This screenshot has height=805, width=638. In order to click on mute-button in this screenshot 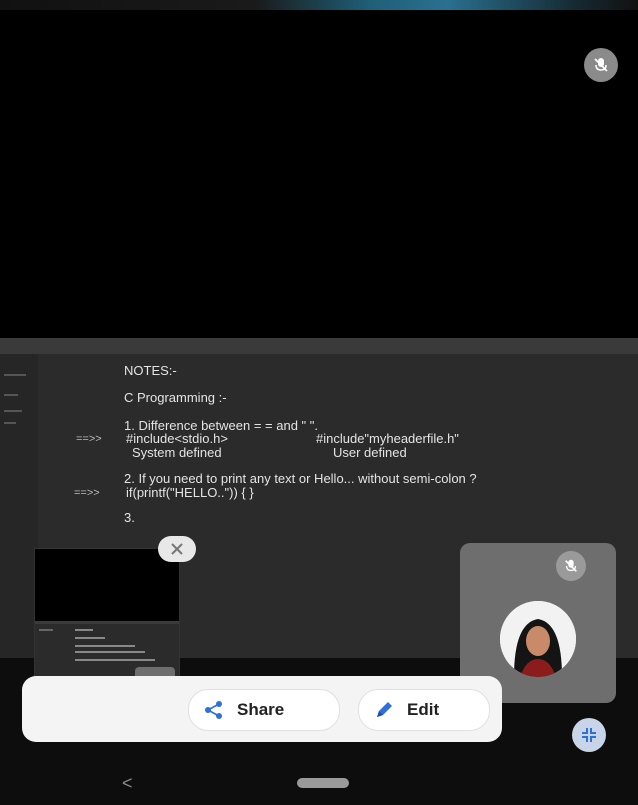, I will do `click(601, 65)`.